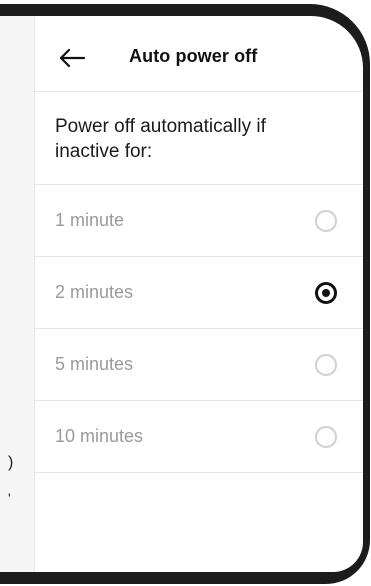  What do you see at coordinates (94, 292) in the screenshot?
I see `option-label: 2 minutes` at bounding box center [94, 292].